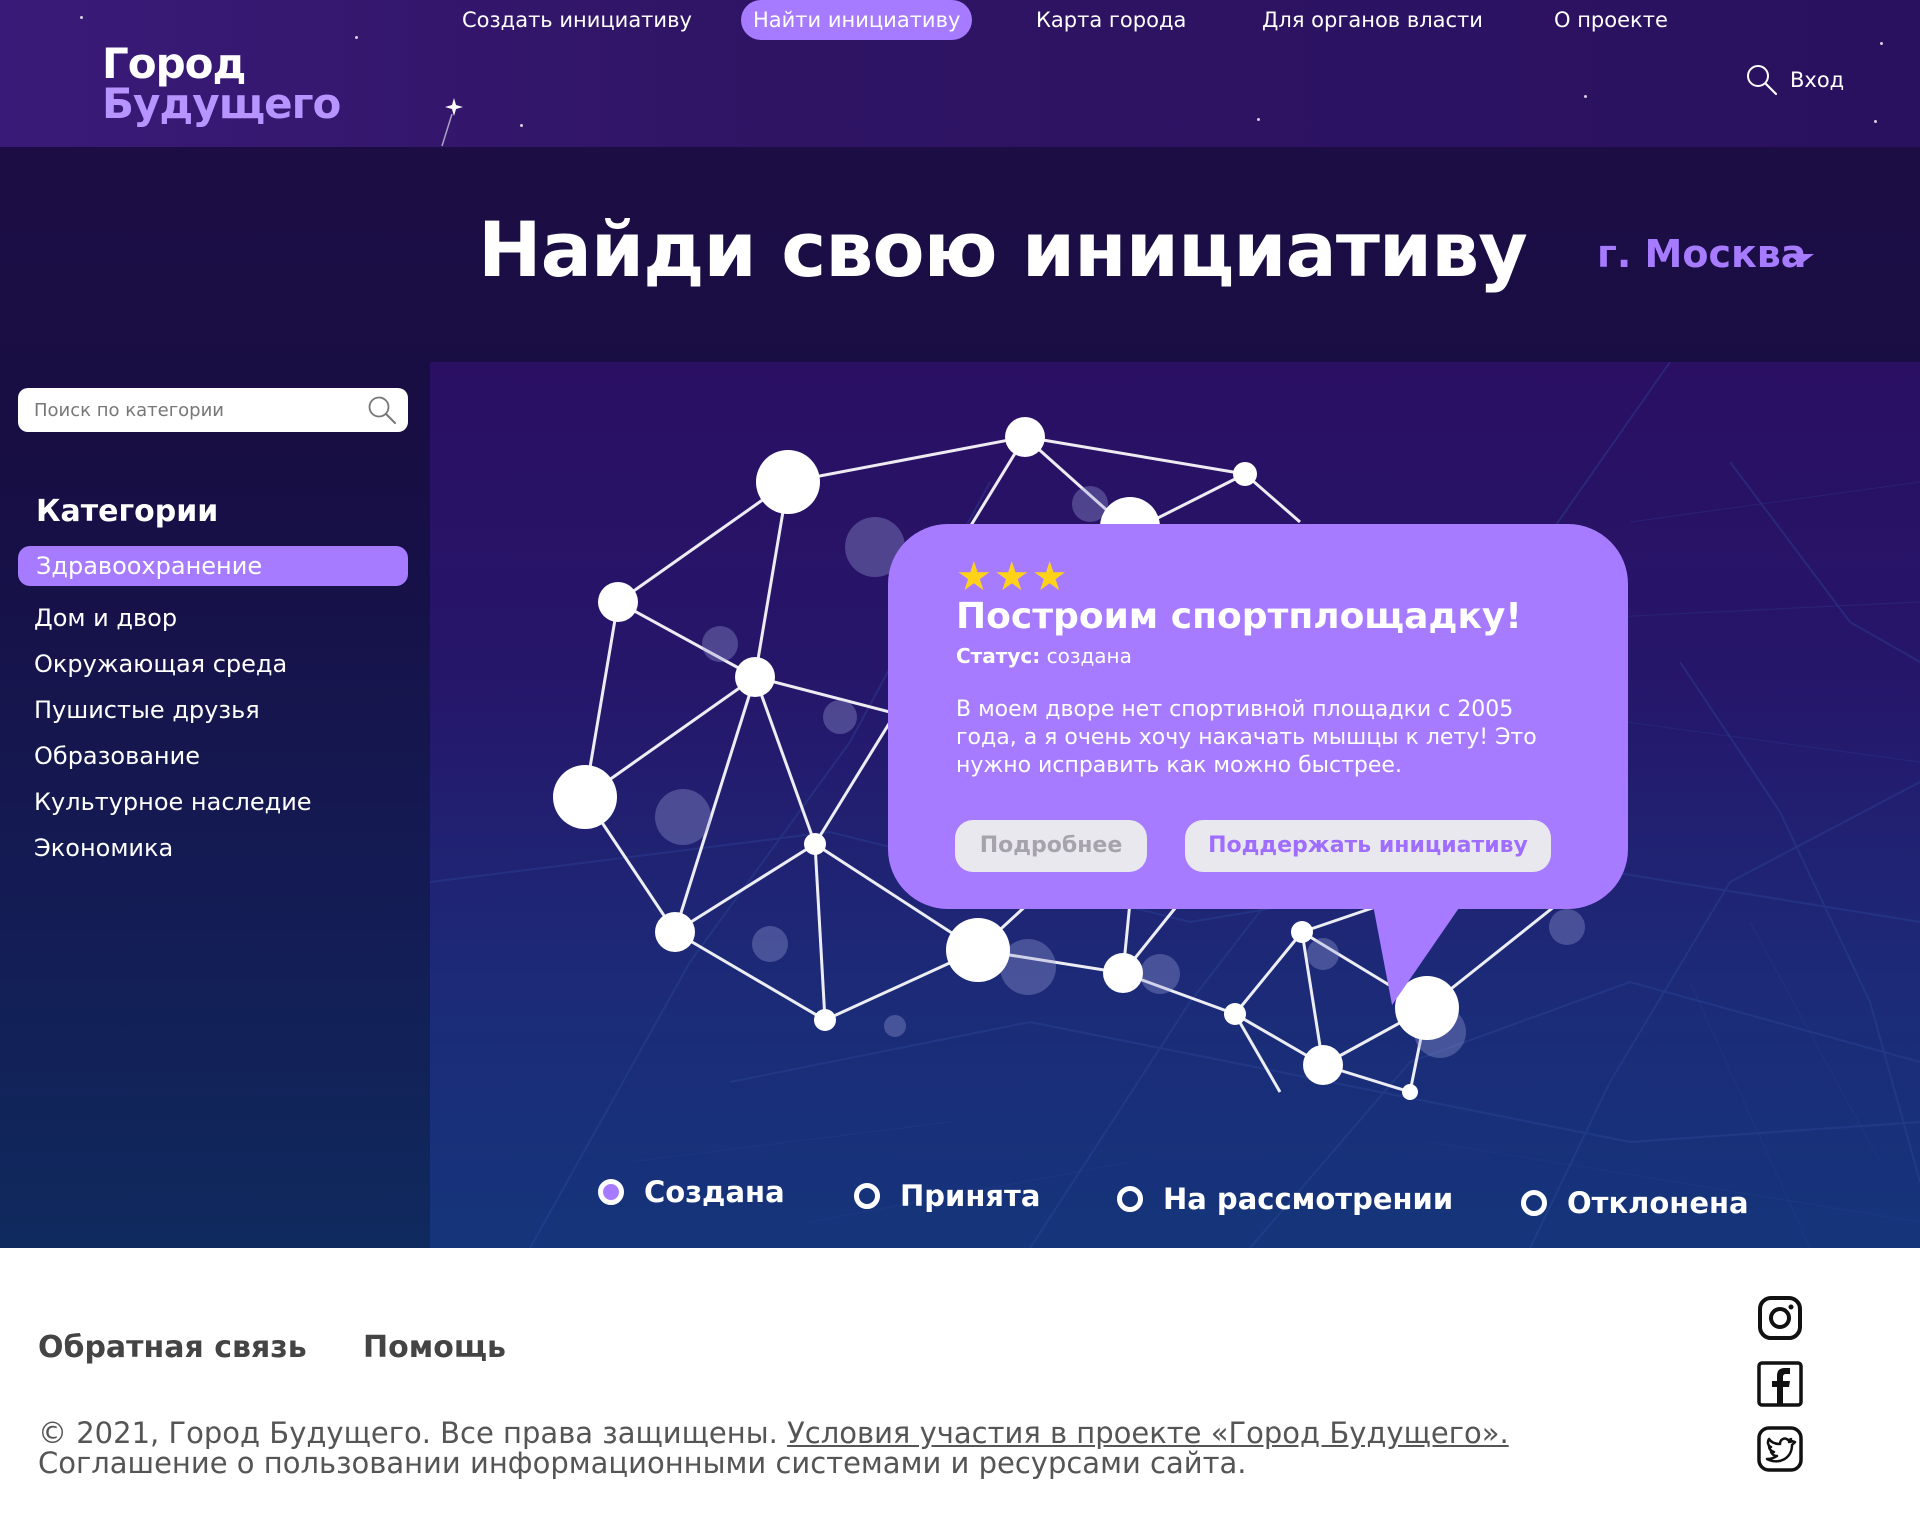  I want to click on logo-line-1: Город, so click(174, 63).